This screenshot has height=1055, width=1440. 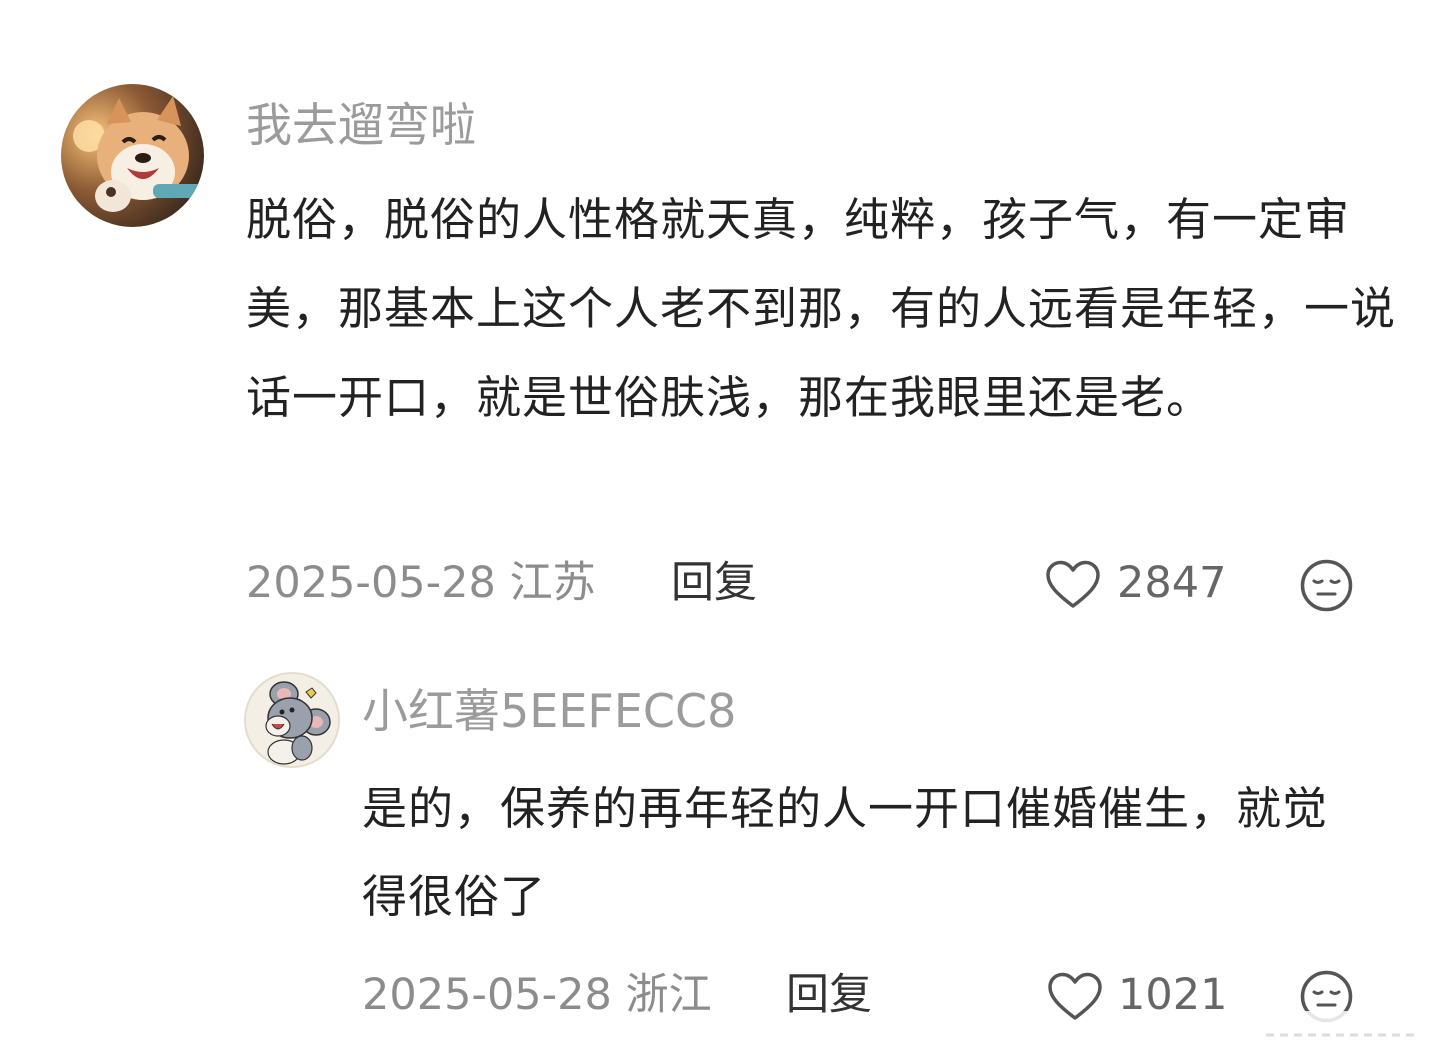 I want to click on shiba-dog-avatar, so click(x=132, y=155).